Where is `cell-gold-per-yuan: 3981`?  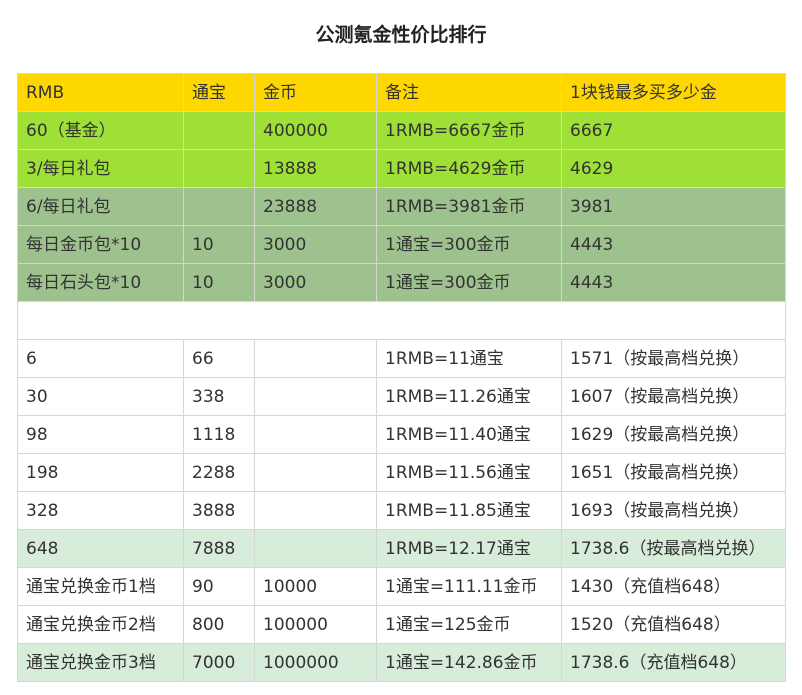
cell-gold-per-yuan: 3981 is located at coordinates (673, 206).